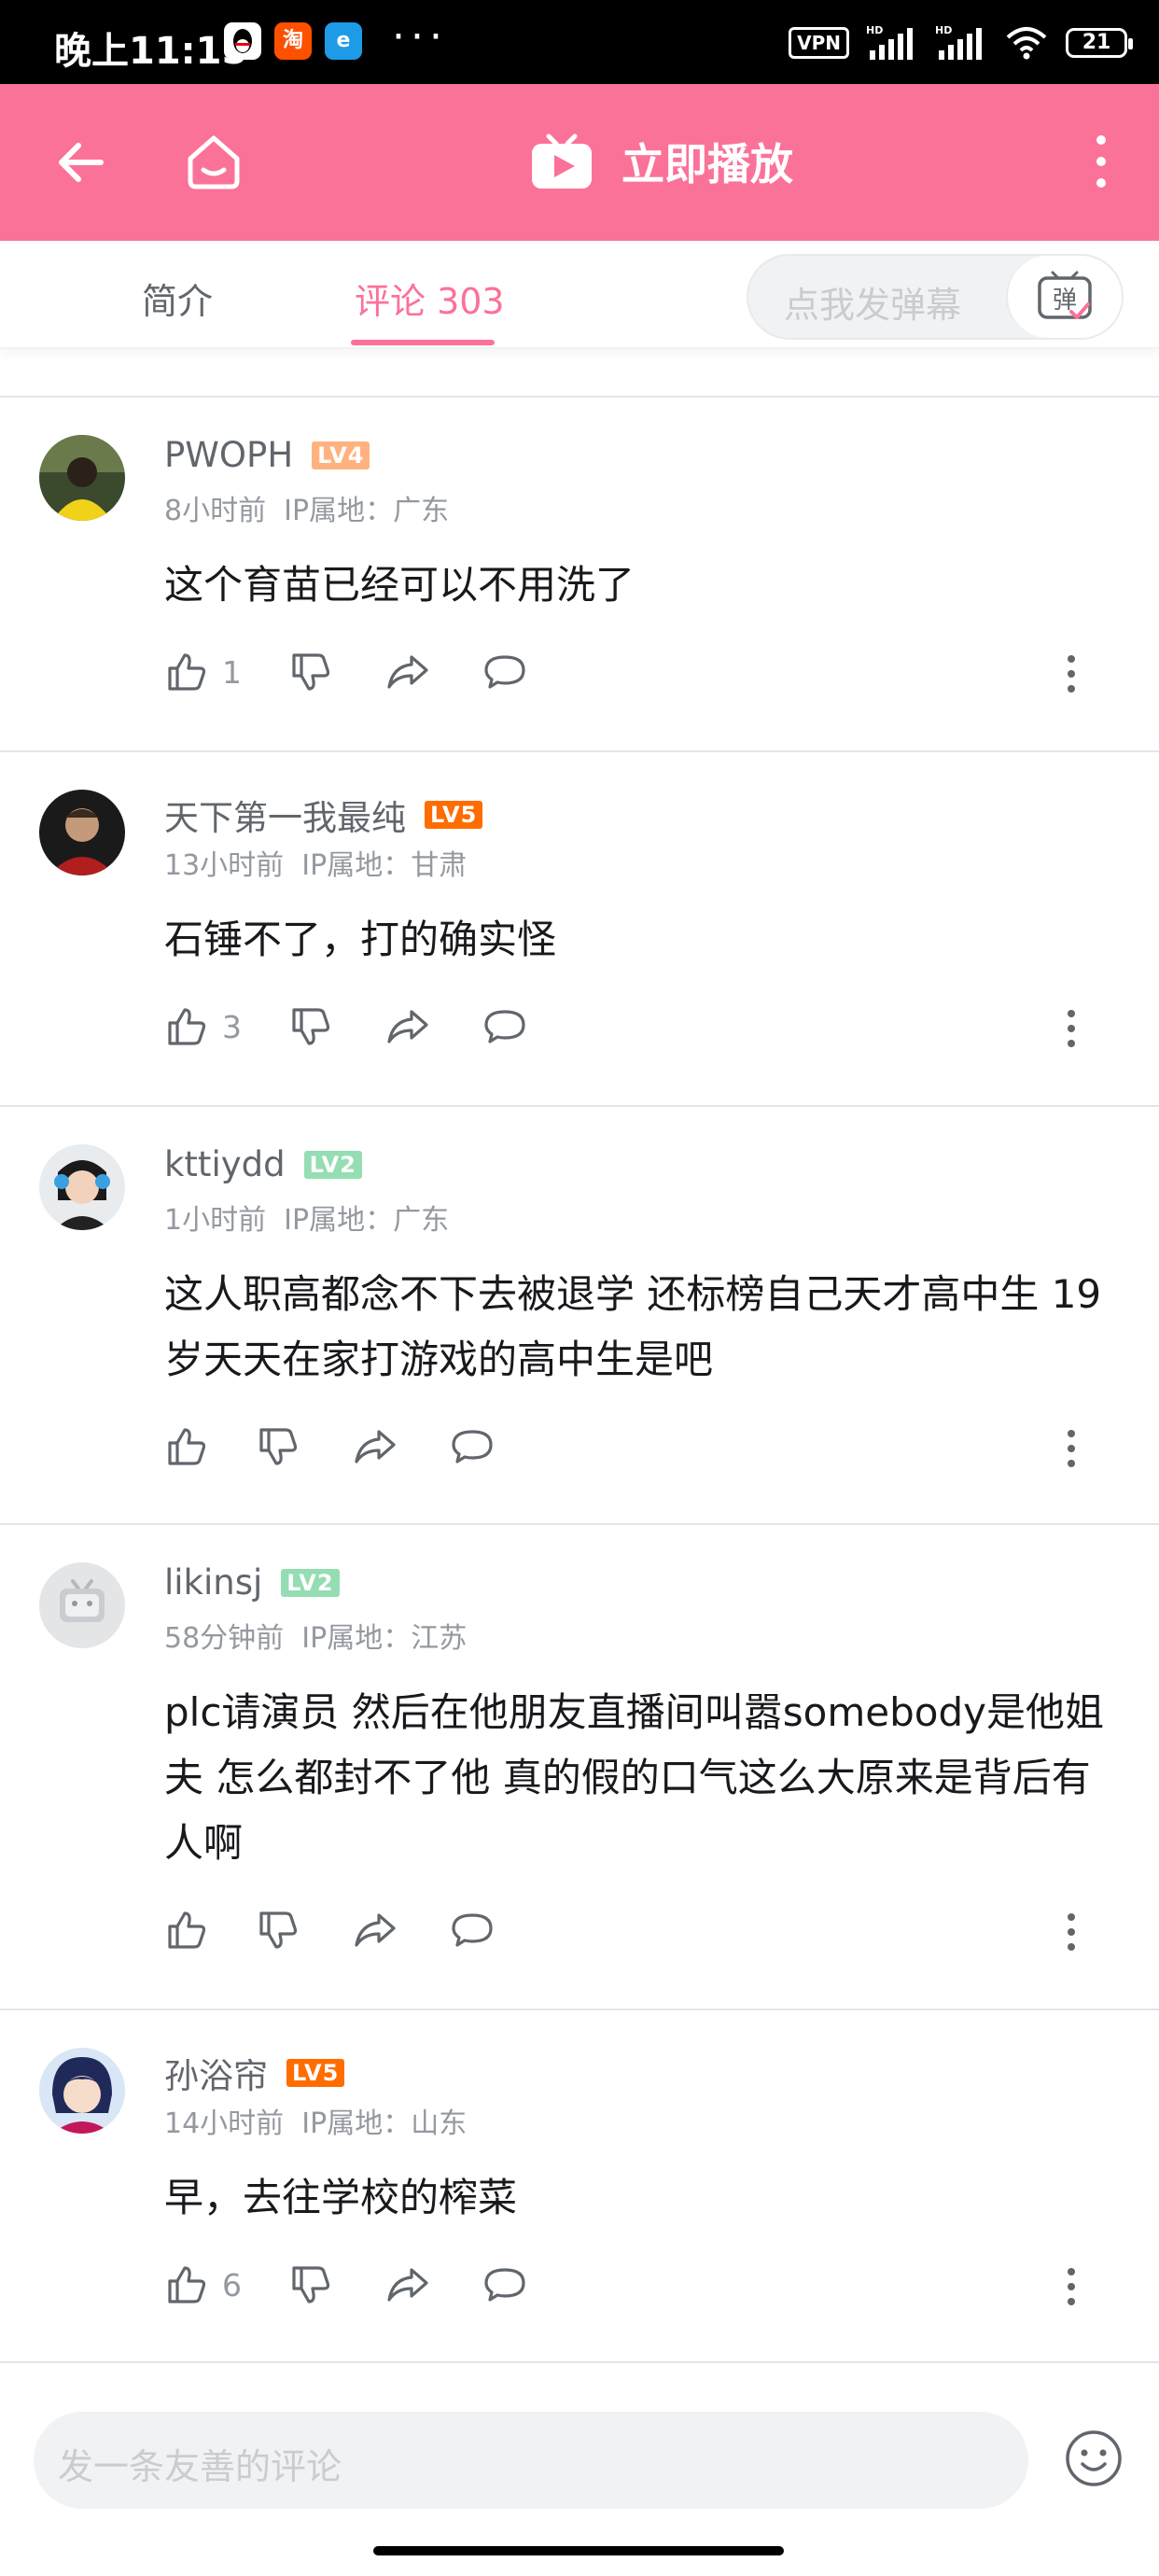 The image size is (1159, 2576). I want to click on like-button: 1, so click(203, 672).